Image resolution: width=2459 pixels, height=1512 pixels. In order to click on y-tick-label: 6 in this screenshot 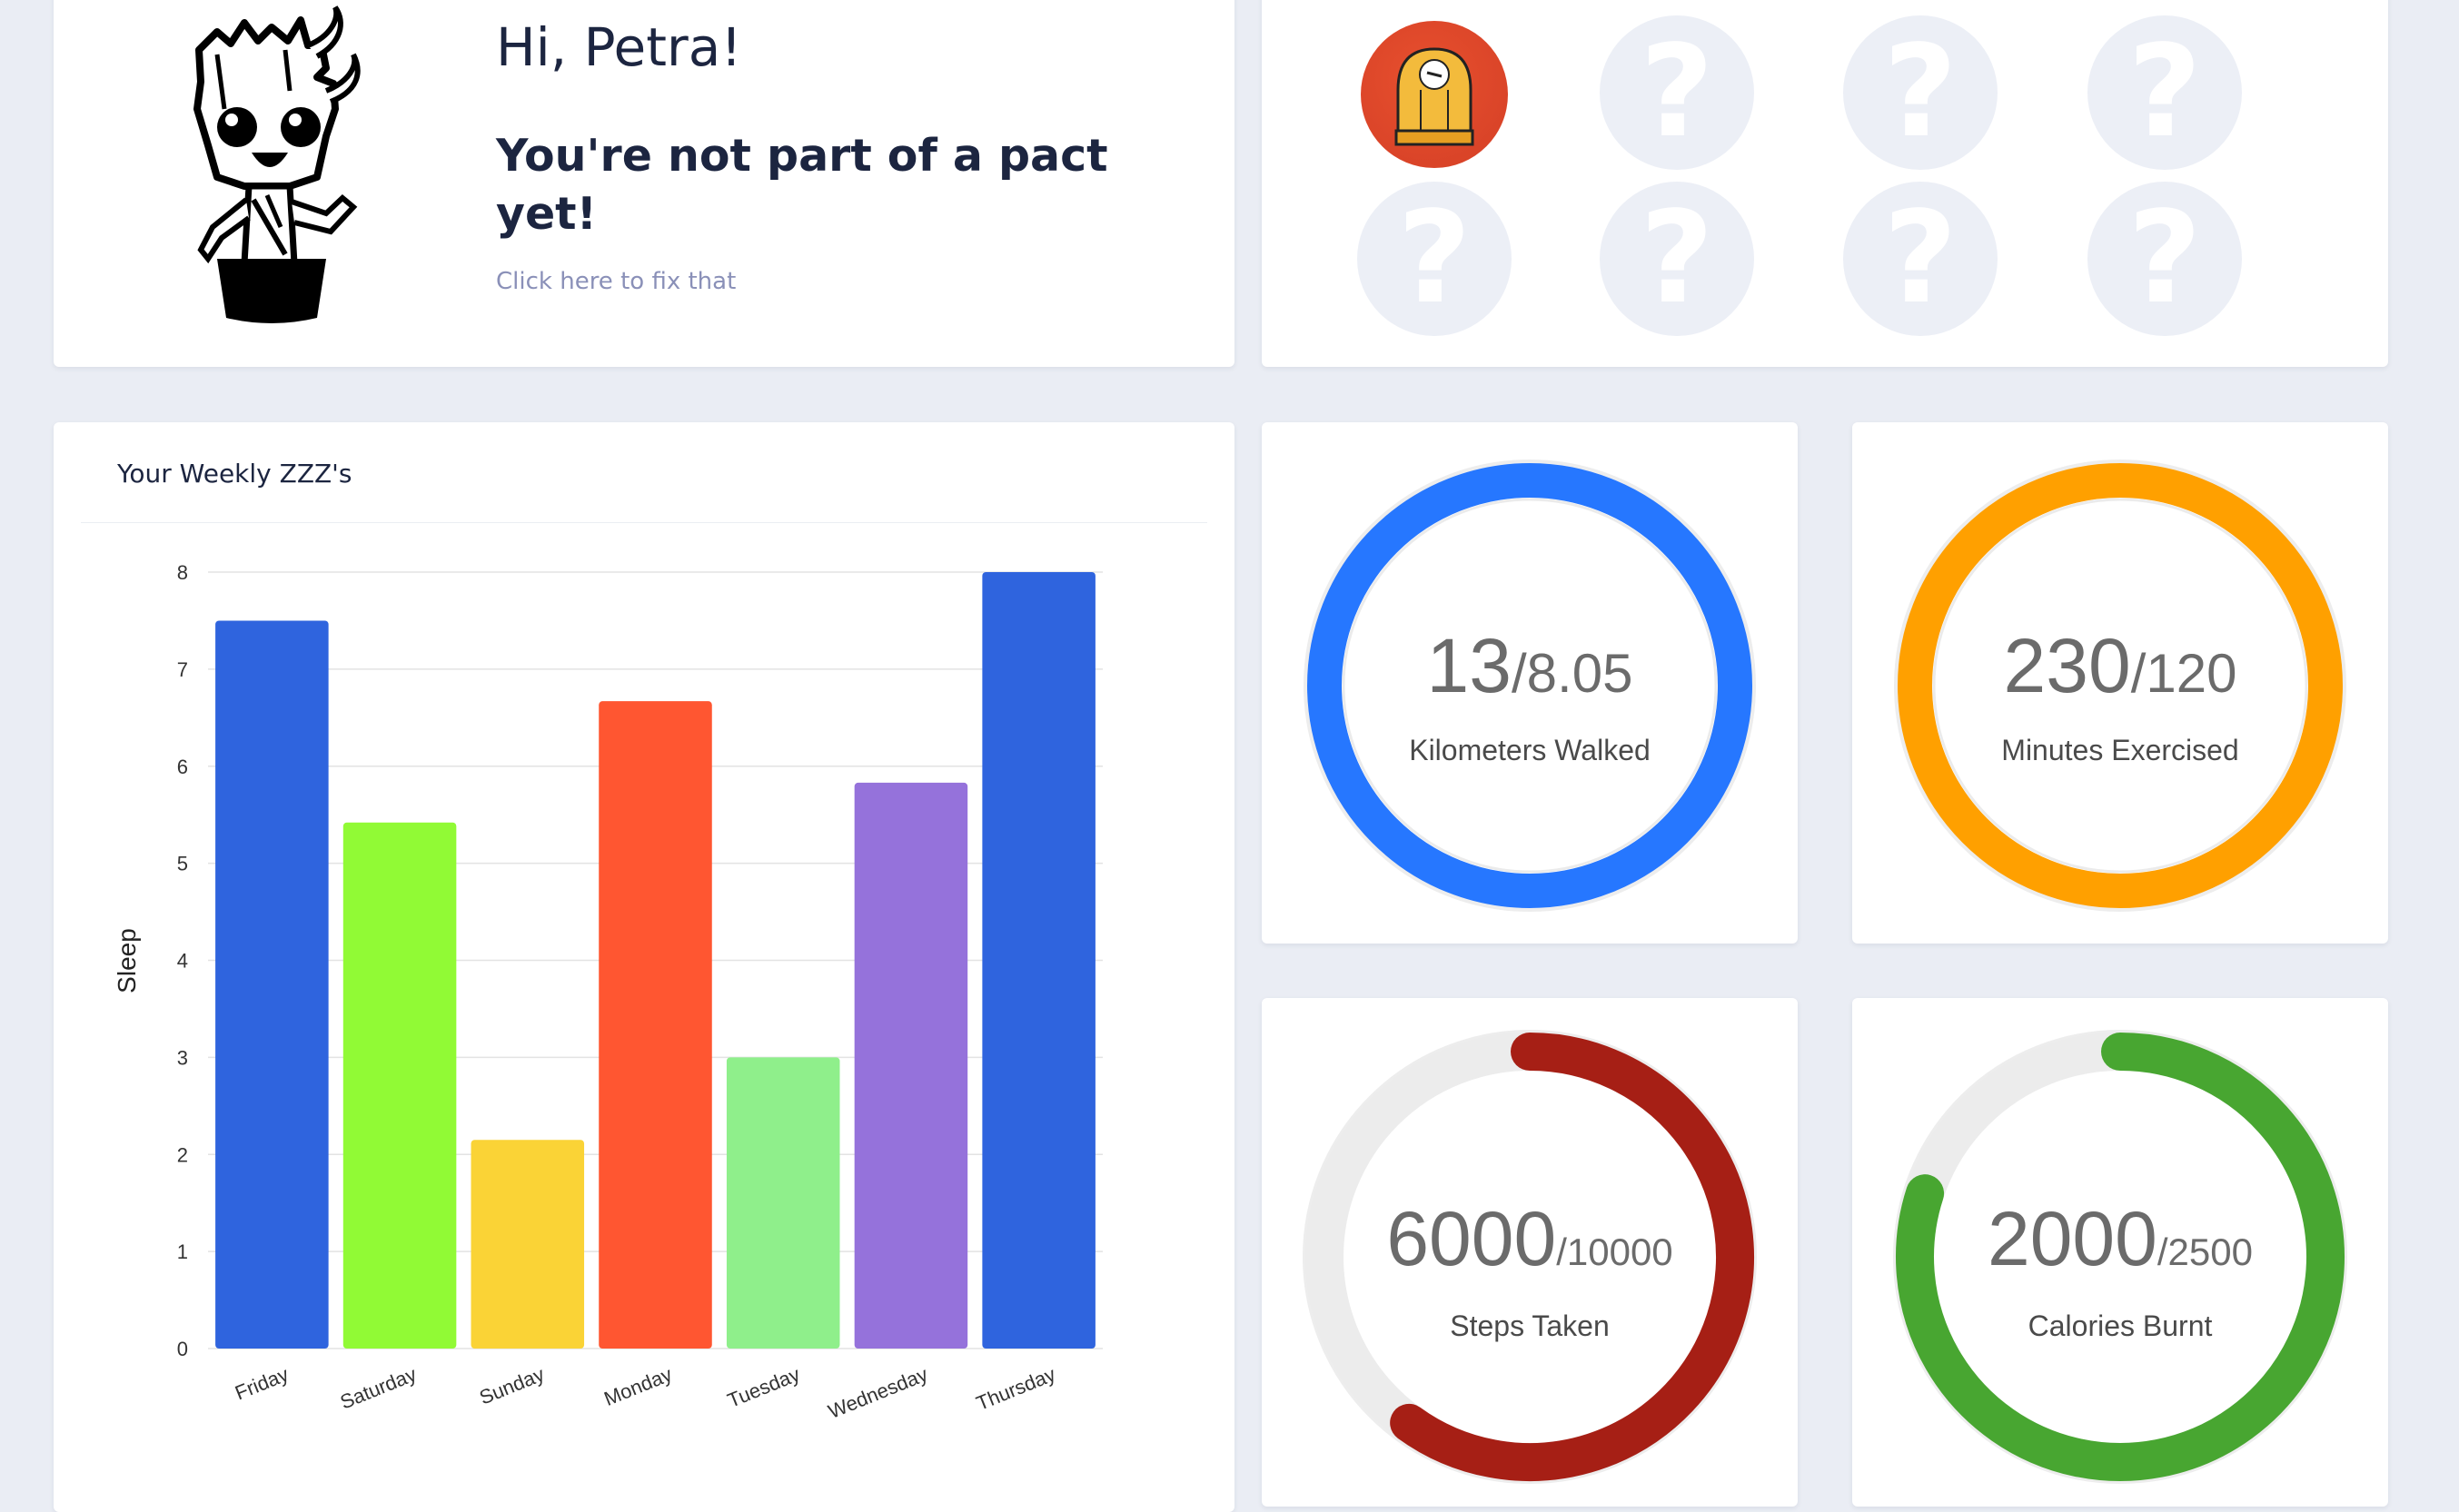, I will do `click(182, 767)`.